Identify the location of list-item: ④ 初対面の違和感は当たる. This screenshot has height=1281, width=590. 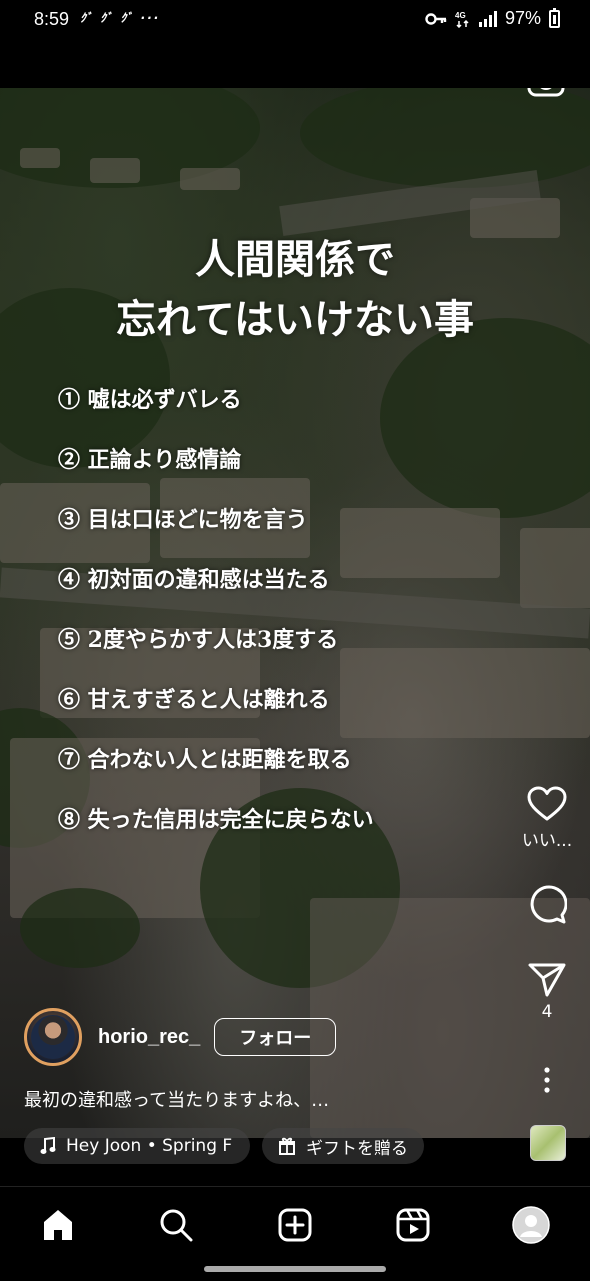
(194, 580).